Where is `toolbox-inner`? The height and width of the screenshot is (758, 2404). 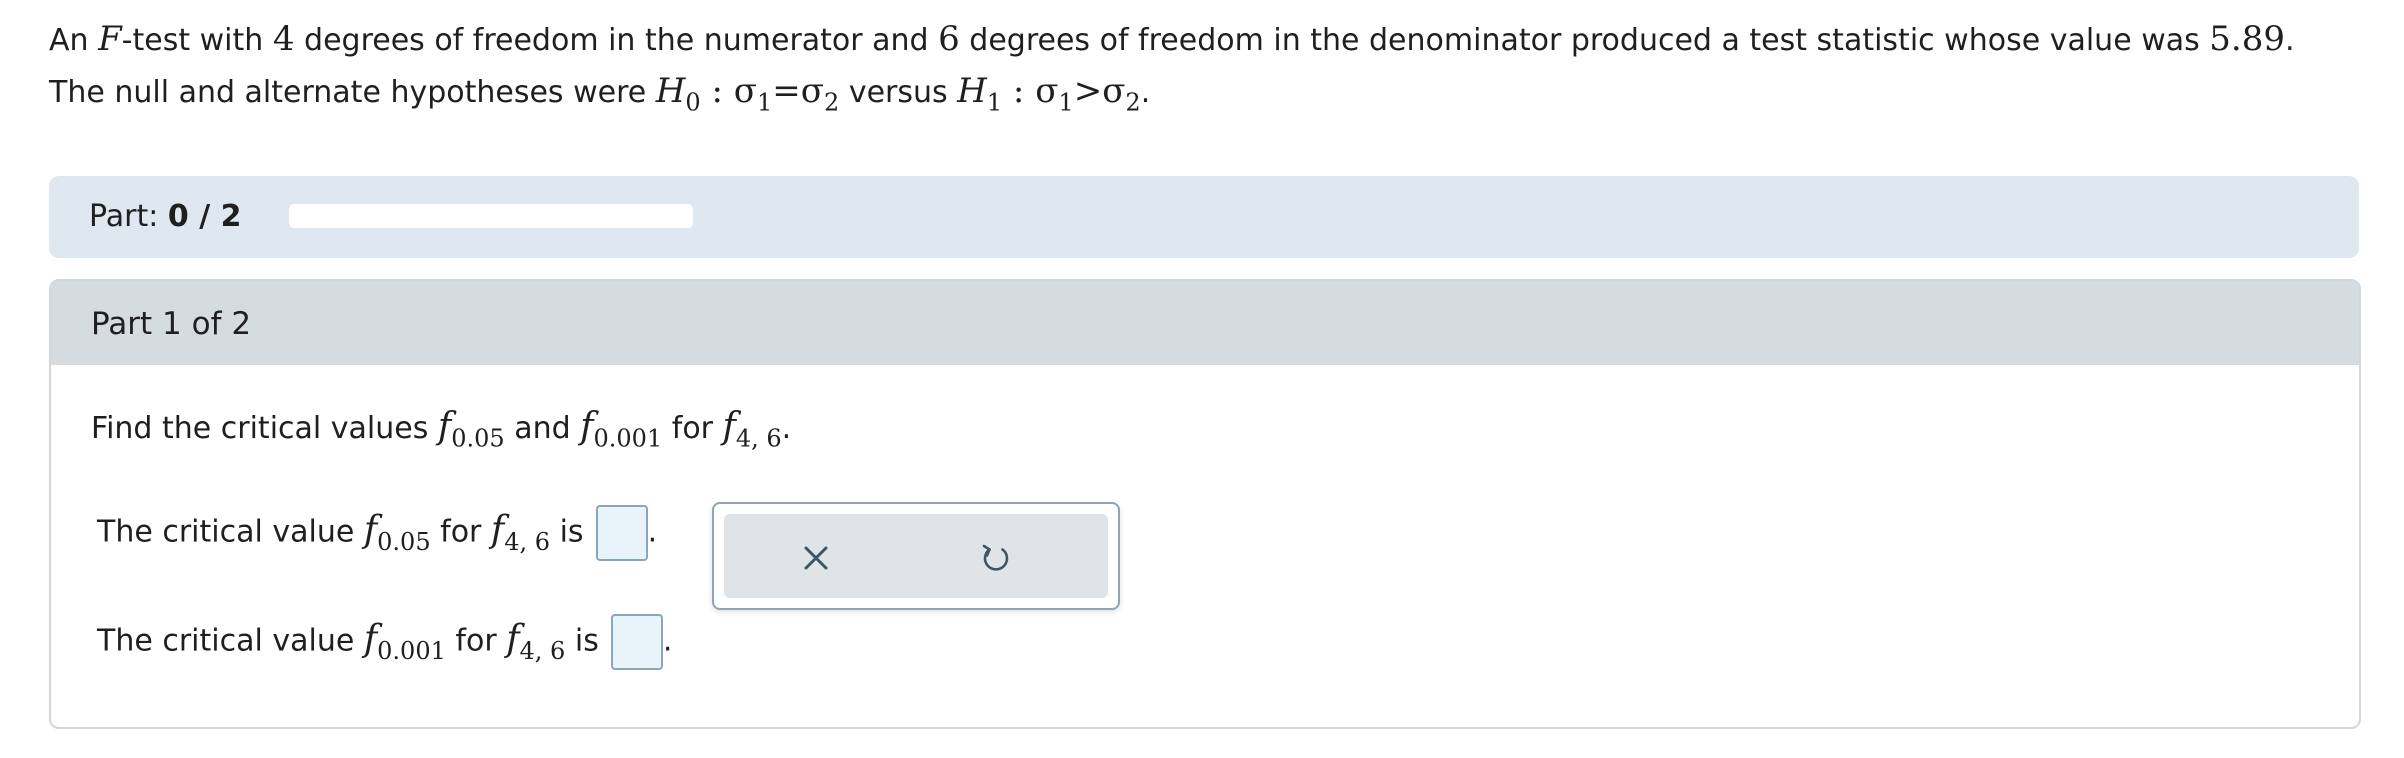 toolbox-inner is located at coordinates (916, 556).